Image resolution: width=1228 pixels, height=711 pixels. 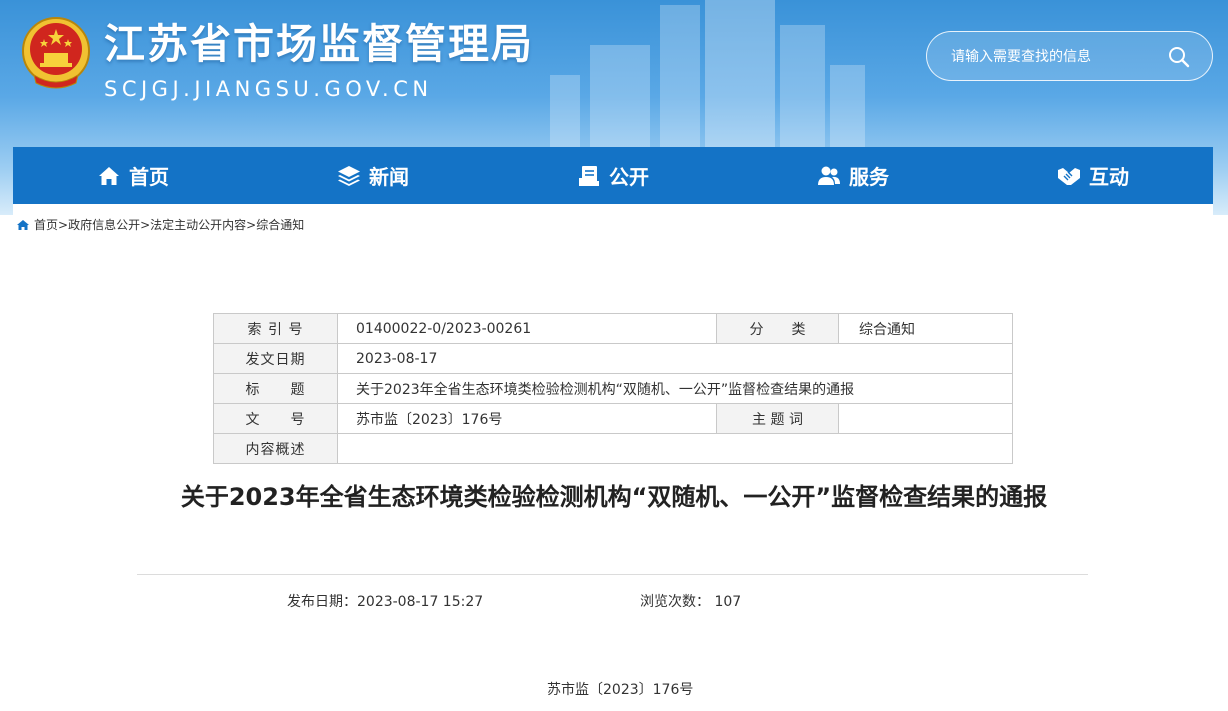 I want to click on date-value: 2023-08-17, so click(x=675, y=358).